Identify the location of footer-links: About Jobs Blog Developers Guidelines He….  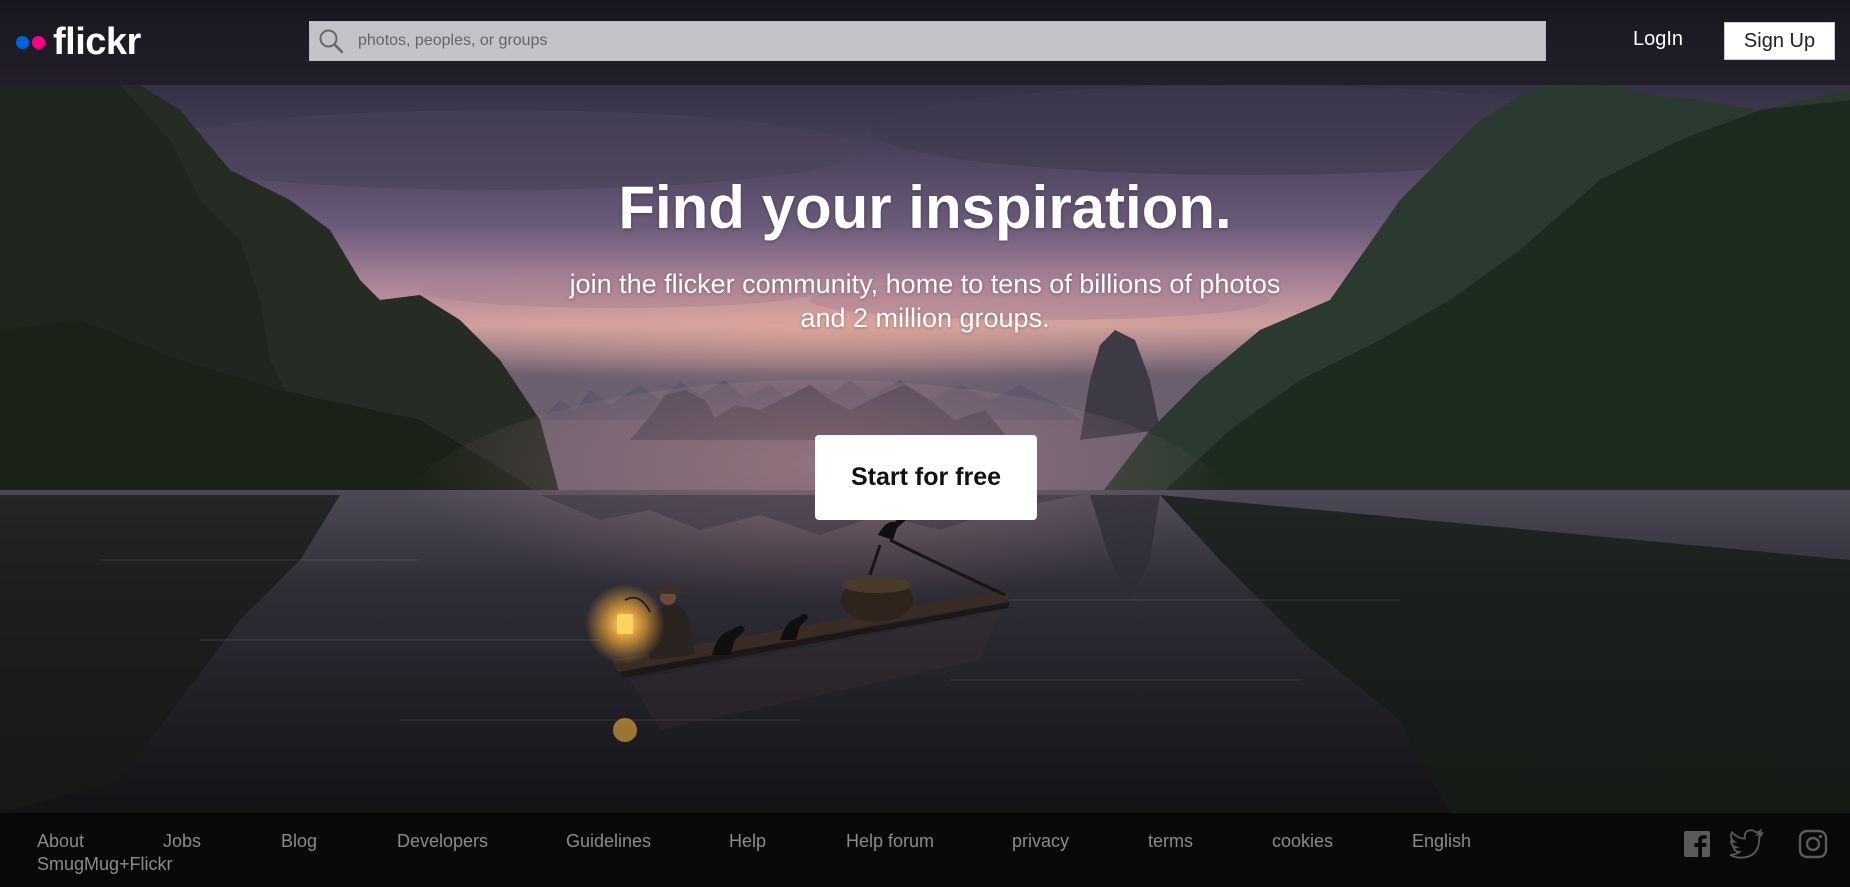
(777, 856).